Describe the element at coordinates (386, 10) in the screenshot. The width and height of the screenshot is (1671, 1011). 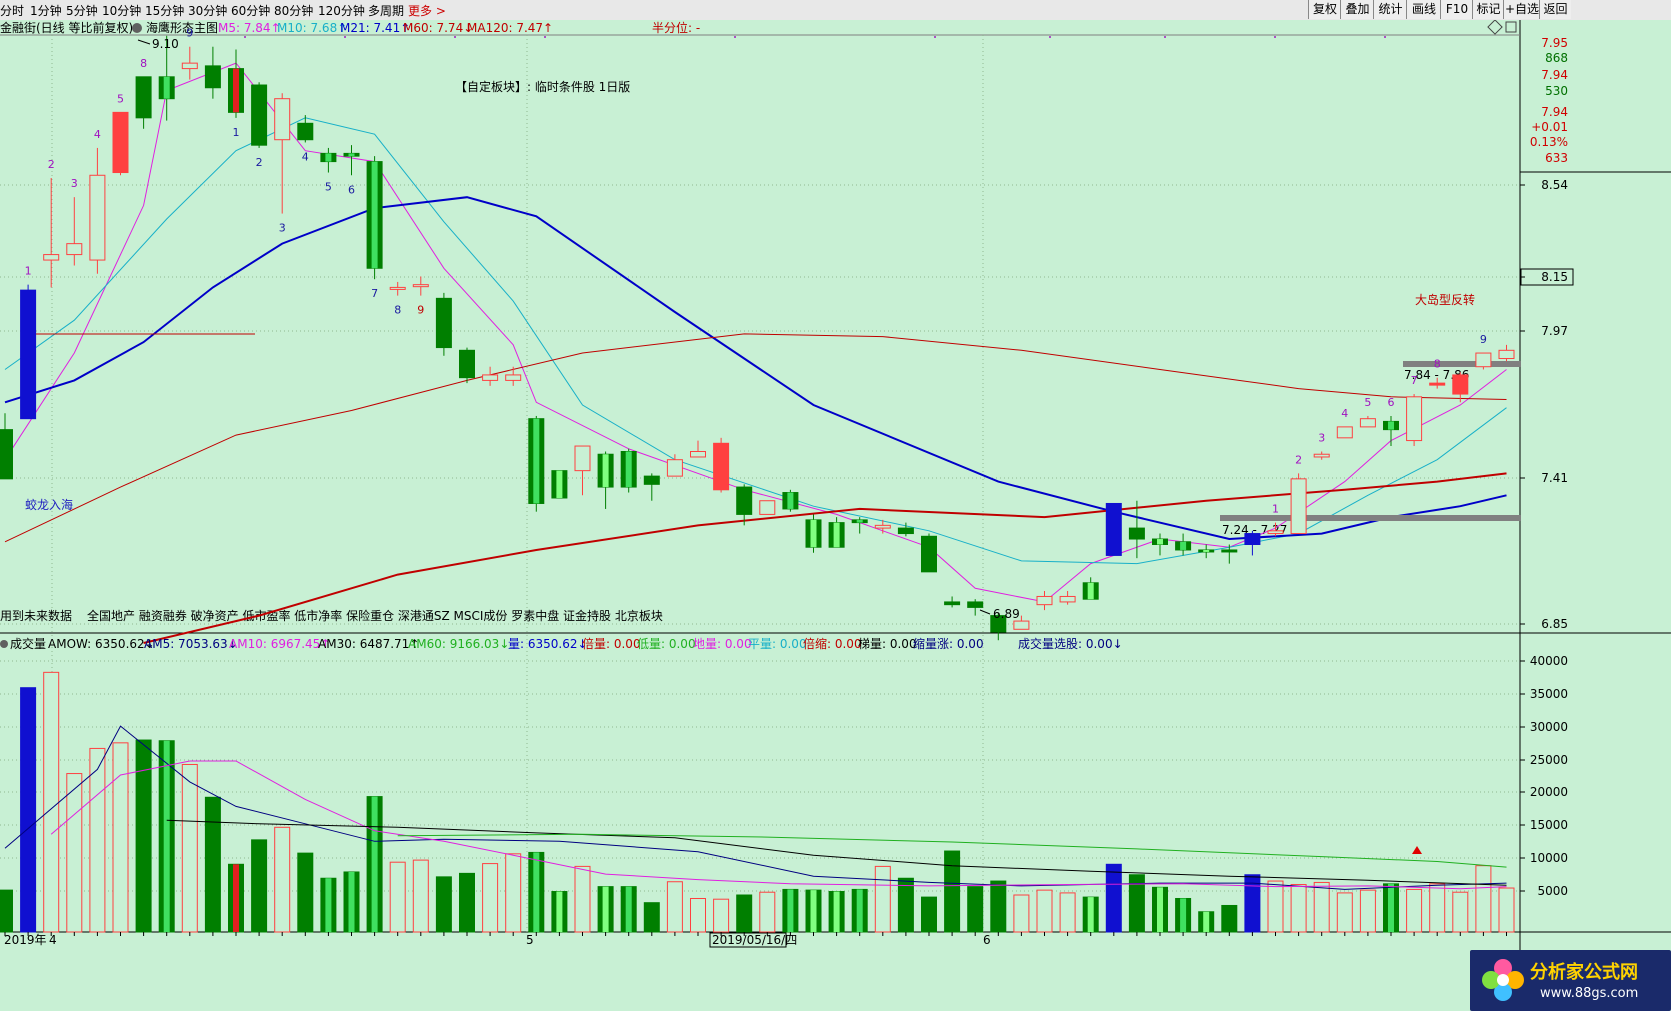
I see `period-tab-9: 多周期` at that location.